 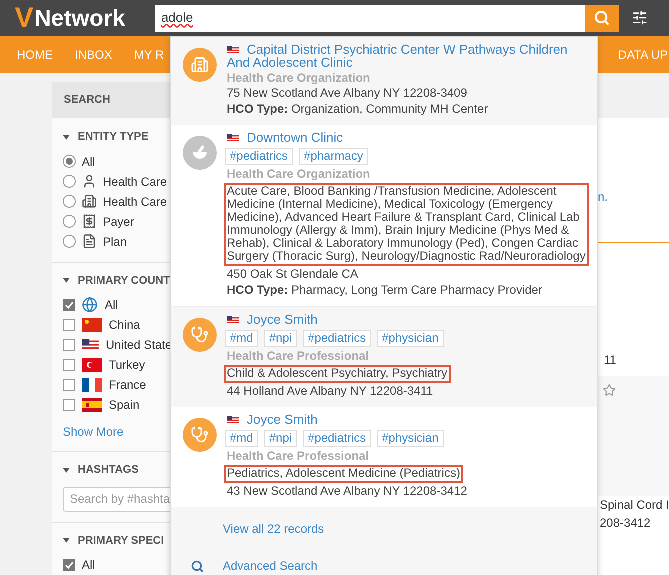 I want to click on section-title: HASHTAGS, so click(x=108, y=470).